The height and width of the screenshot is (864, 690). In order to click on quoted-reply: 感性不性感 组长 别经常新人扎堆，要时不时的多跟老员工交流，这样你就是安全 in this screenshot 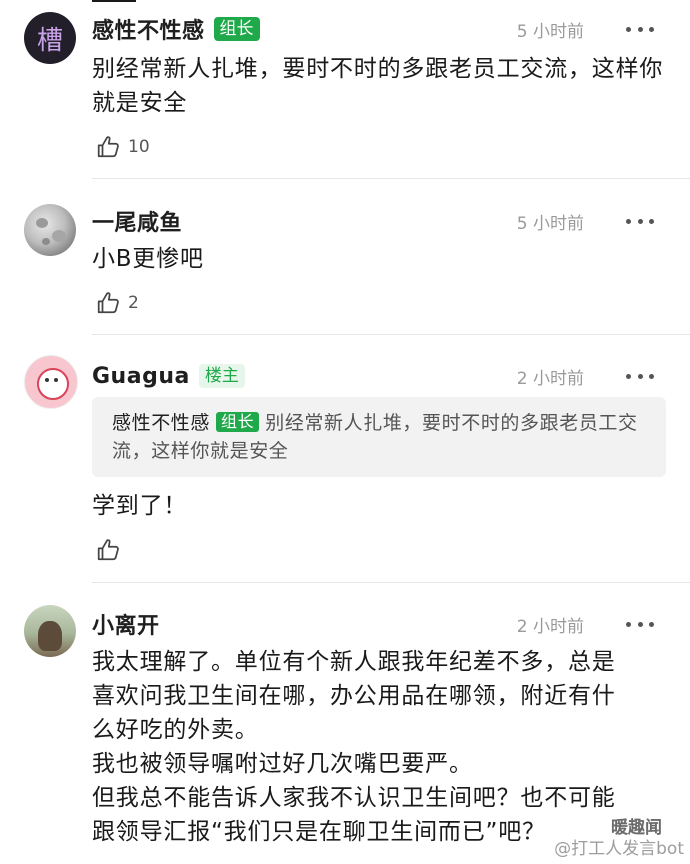, I will do `click(379, 437)`.